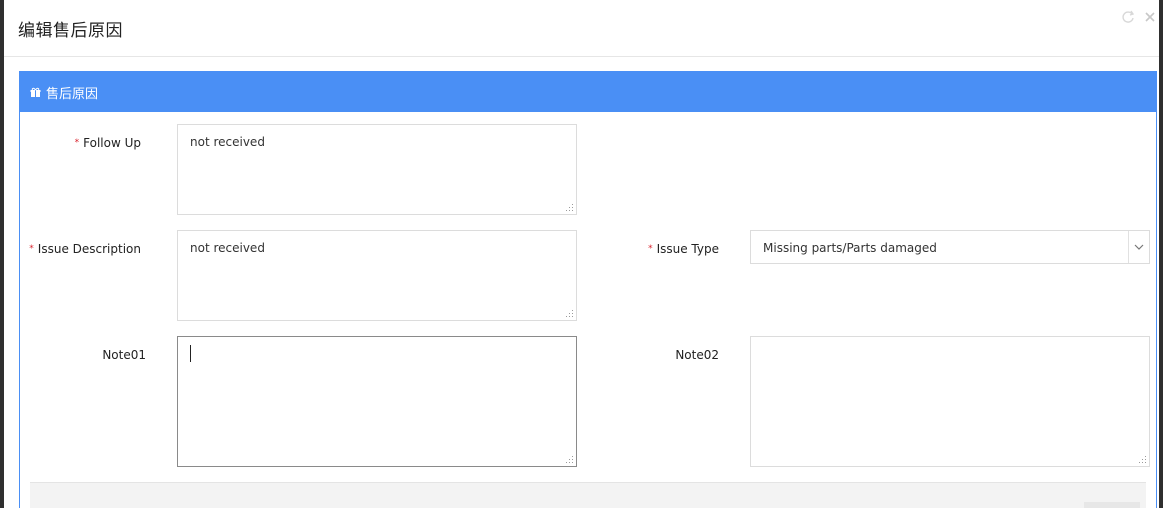  I want to click on note02-textarea, so click(950, 401).